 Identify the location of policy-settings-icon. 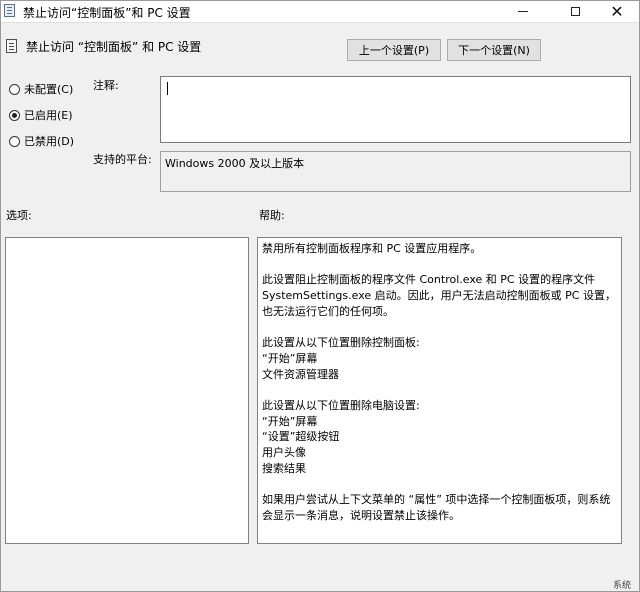
(9, 10).